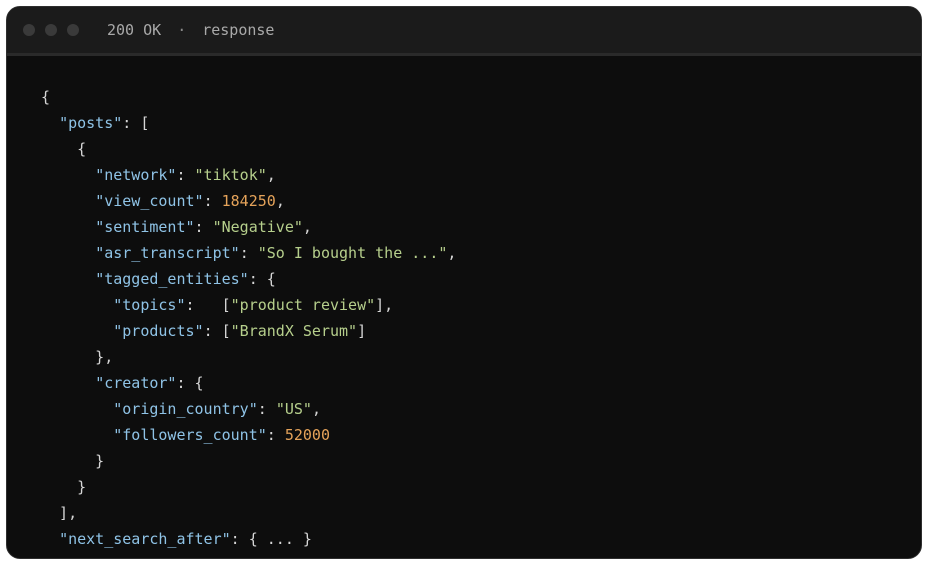 The height and width of the screenshot is (567, 930). Describe the element at coordinates (185, 409) in the screenshot. I see `json-key: "origin_country"` at that location.